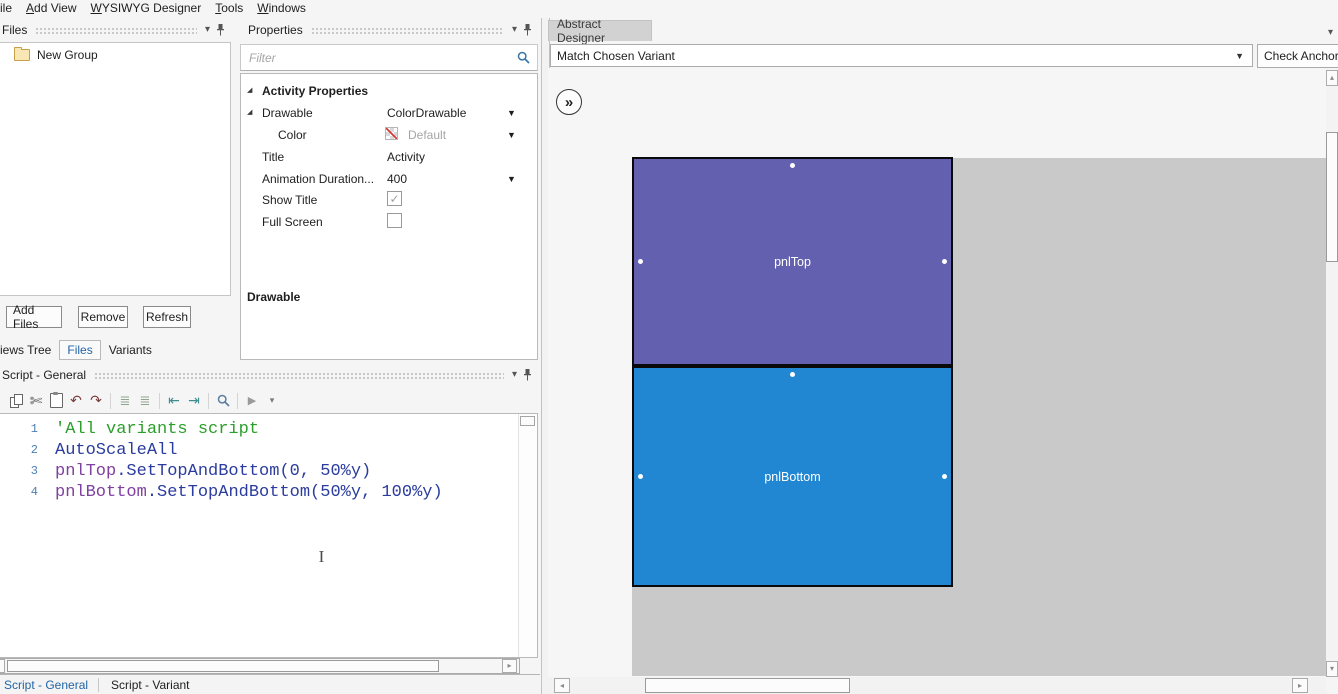 This screenshot has width=1338, height=694. Describe the element at coordinates (34, 429) in the screenshot. I see `line-number: 1` at that location.